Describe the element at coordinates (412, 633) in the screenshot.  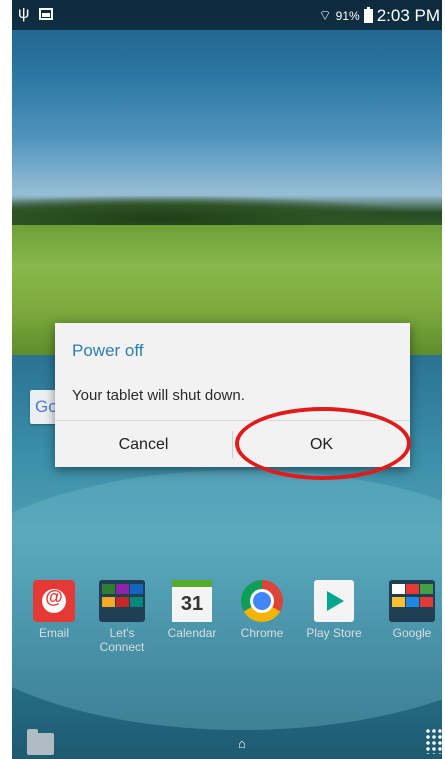
I see `app-label: Google` at that location.